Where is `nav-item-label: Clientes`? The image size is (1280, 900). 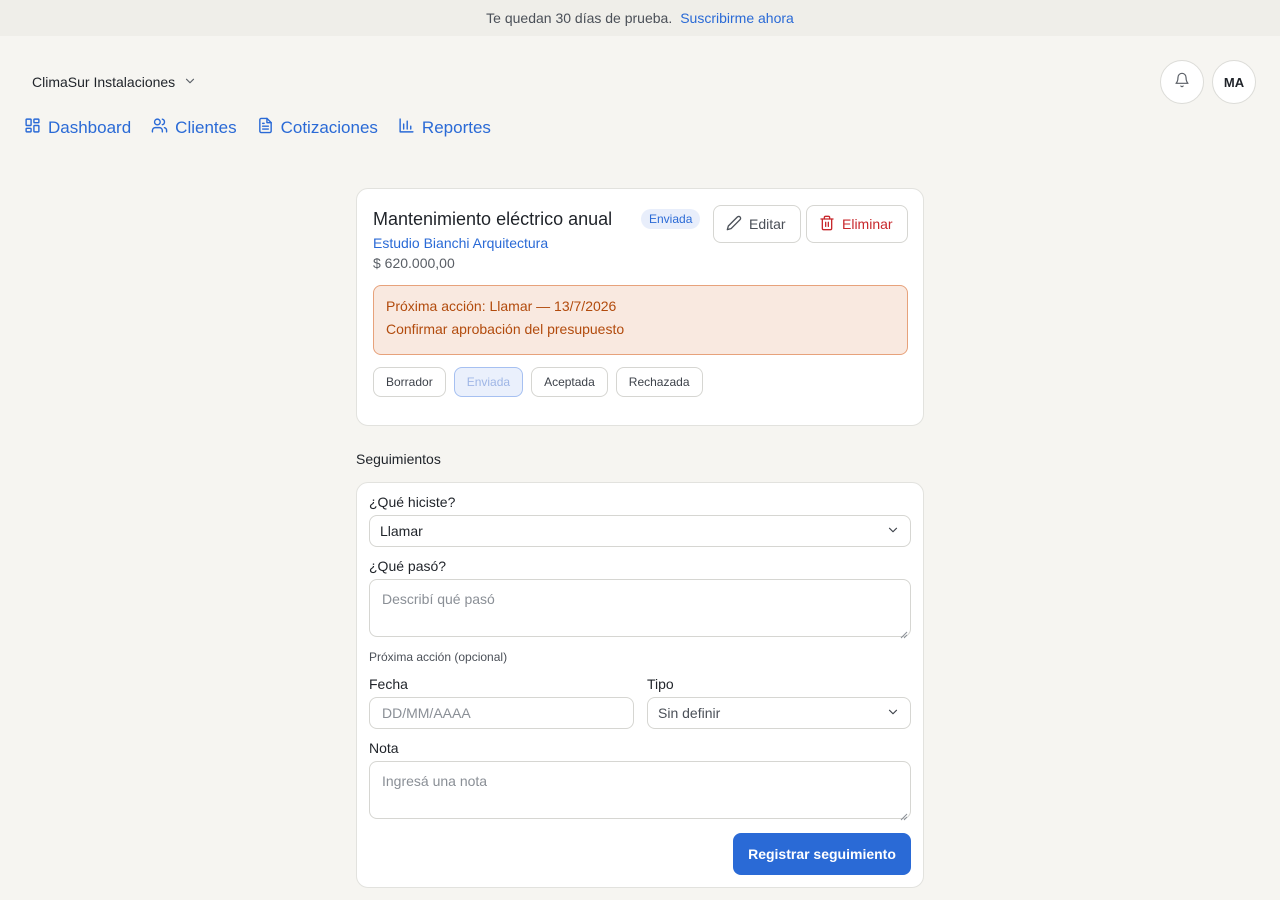
nav-item-label: Clientes is located at coordinates (206, 127).